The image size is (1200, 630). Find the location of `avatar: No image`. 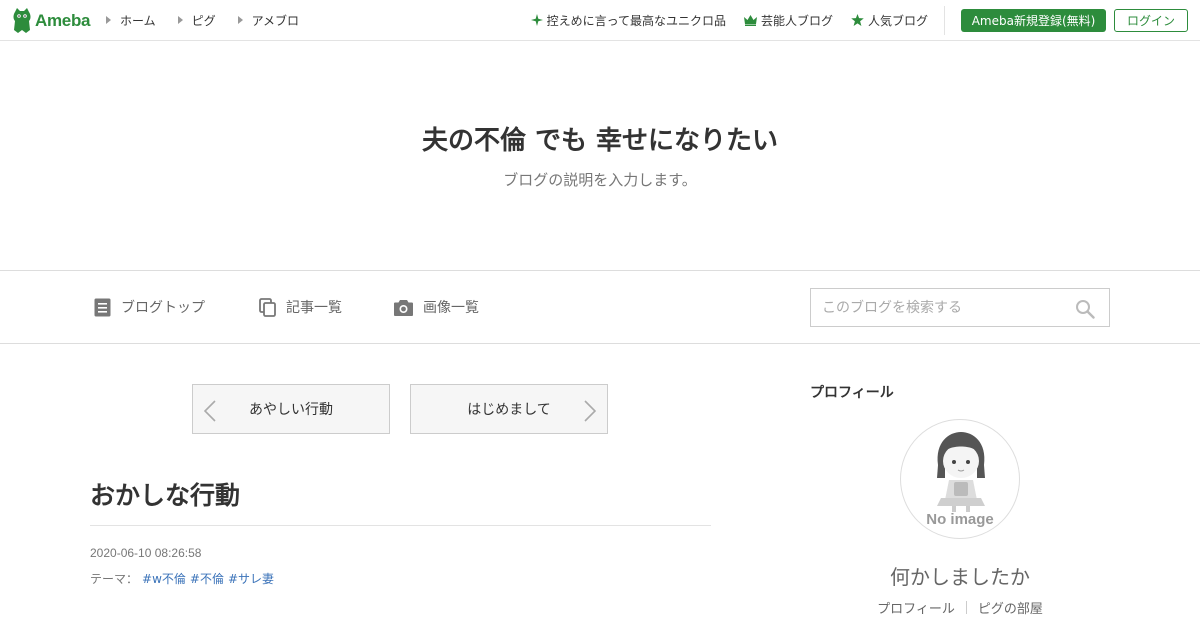

avatar: No image is located at coordinates (960, 479).